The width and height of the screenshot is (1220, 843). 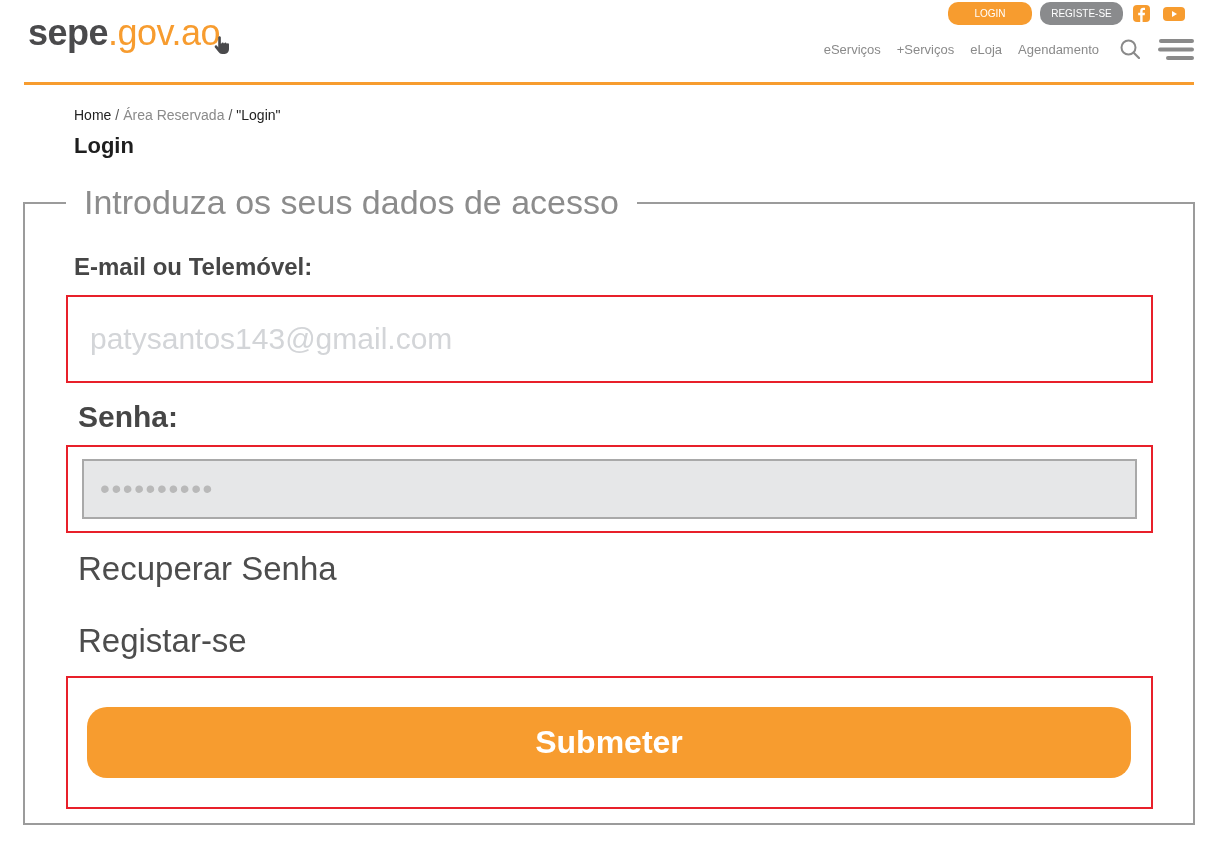 What do you see at coordinates (104, 146) in the screenshot?
I see `page-title: Login` at bounding box center [104, 146].